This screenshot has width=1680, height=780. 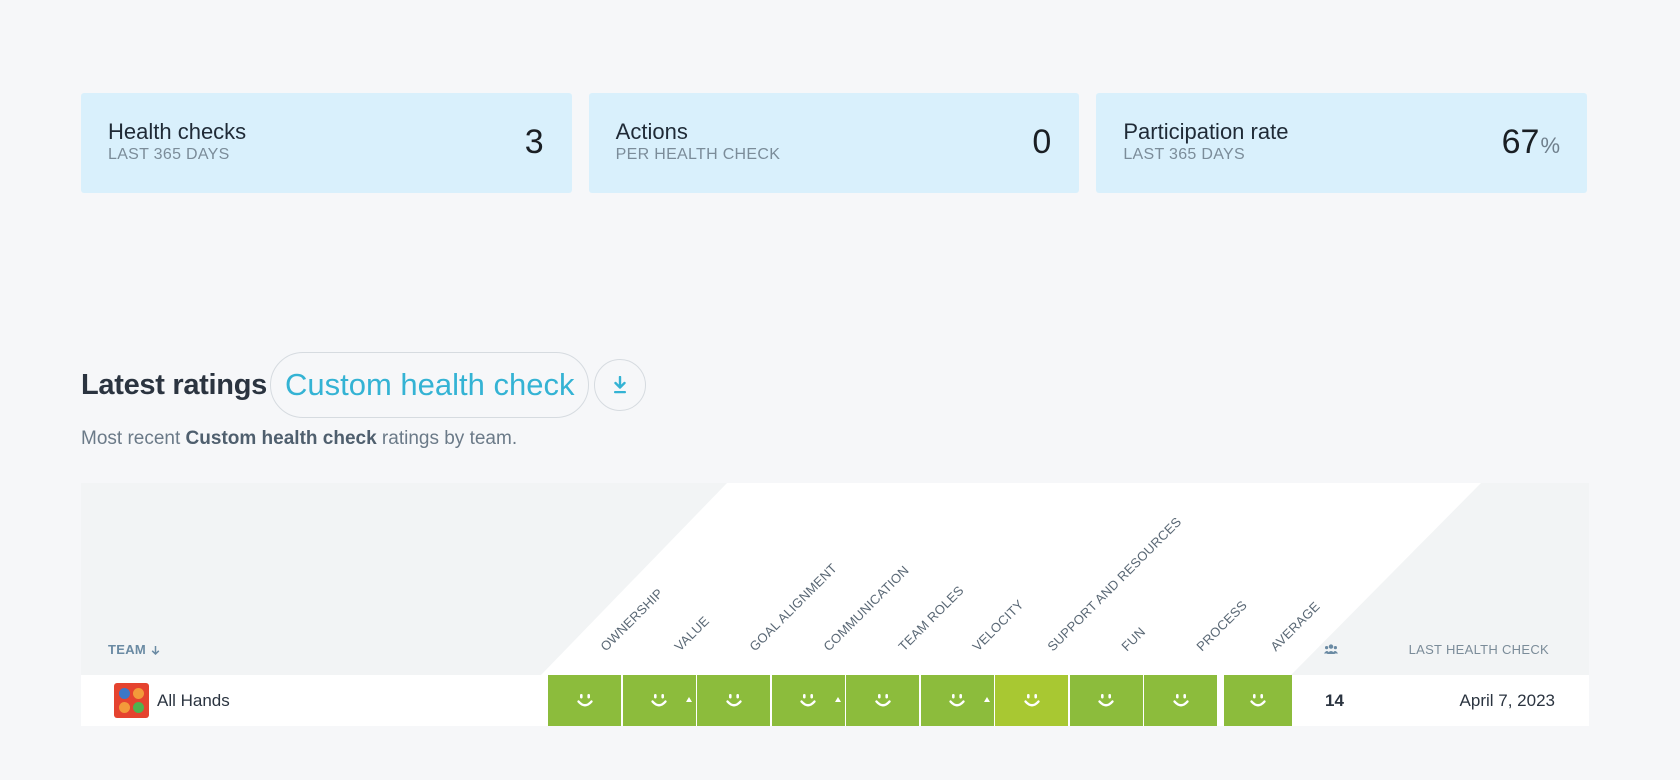 I want to click on last-health-check-date: April 7, 2023, so click(x=1507, y=700).